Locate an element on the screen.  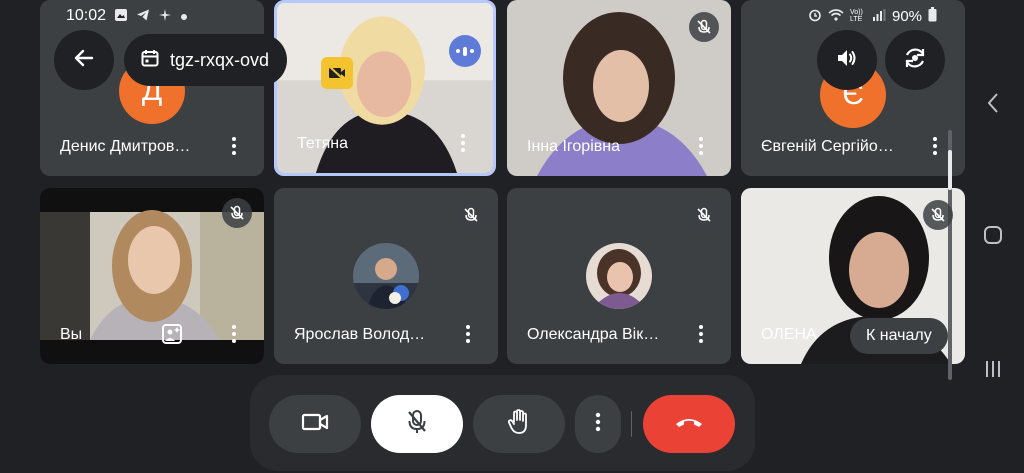
participant-tile: Тетяна is located at coordinates (385, 88).